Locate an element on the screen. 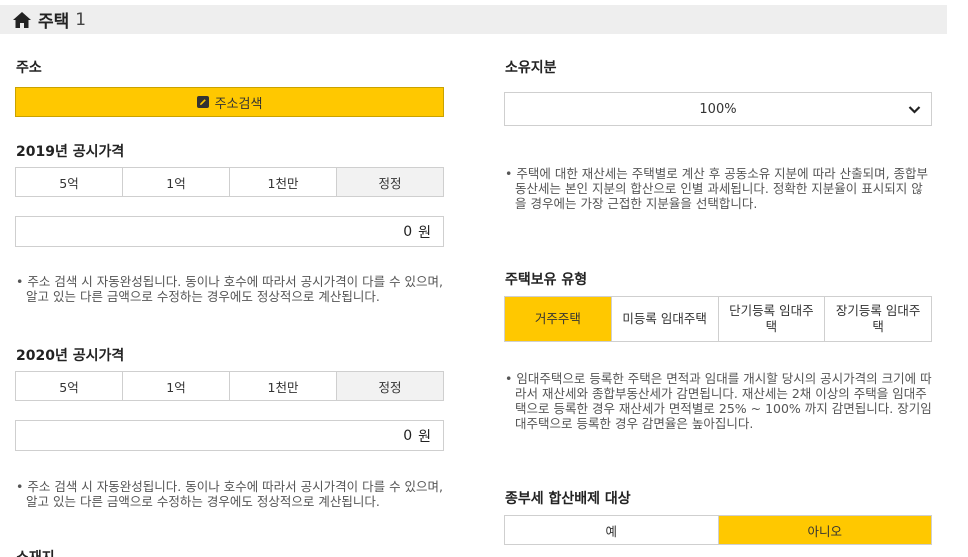  address-label: 주소 is located at coordinates (29, 68).